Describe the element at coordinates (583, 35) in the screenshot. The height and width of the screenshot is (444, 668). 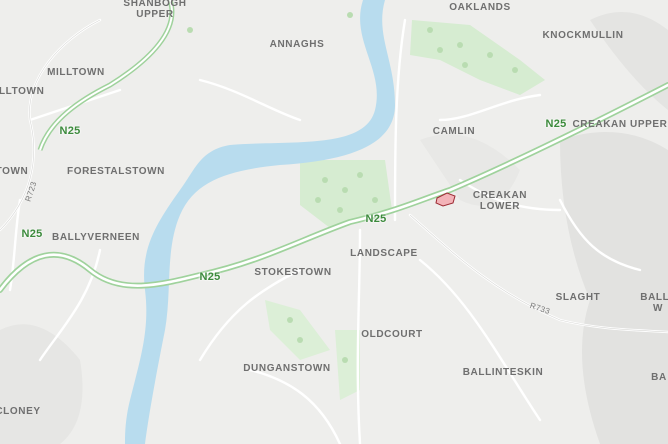
I see `label-knockmullin: KNOCKMULLIN` at that location.